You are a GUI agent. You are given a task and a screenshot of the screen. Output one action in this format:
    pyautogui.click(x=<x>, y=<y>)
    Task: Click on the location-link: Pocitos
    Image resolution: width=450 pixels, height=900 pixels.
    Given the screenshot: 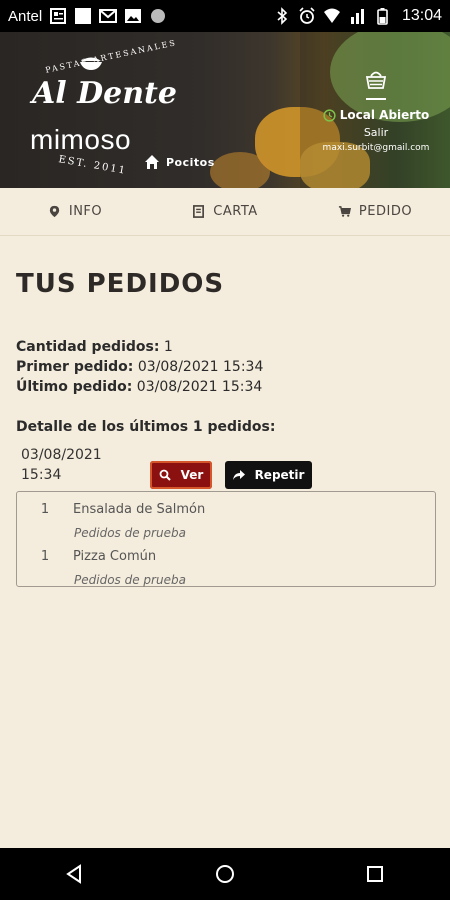 What is the action you would take?
    pyautogui.click(x=179, y=162)
    